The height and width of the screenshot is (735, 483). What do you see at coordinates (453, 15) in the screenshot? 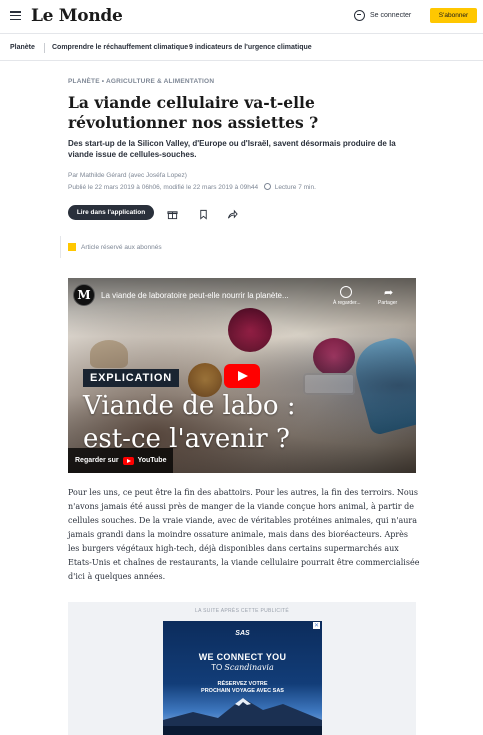
I see `subscribe-button: S'abonner` at bounding box center [453, 15].